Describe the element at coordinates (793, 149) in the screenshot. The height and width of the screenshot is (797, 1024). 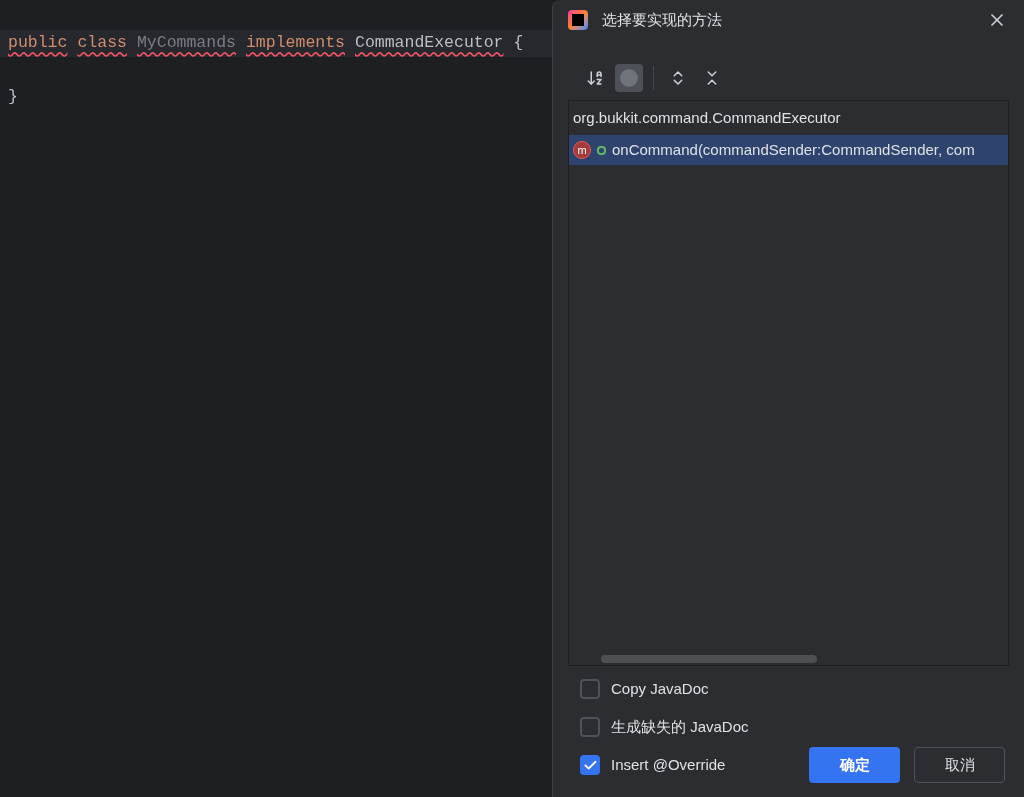
I see `method-signature: onCommand(commandSender:CommandSender, com` at that location.